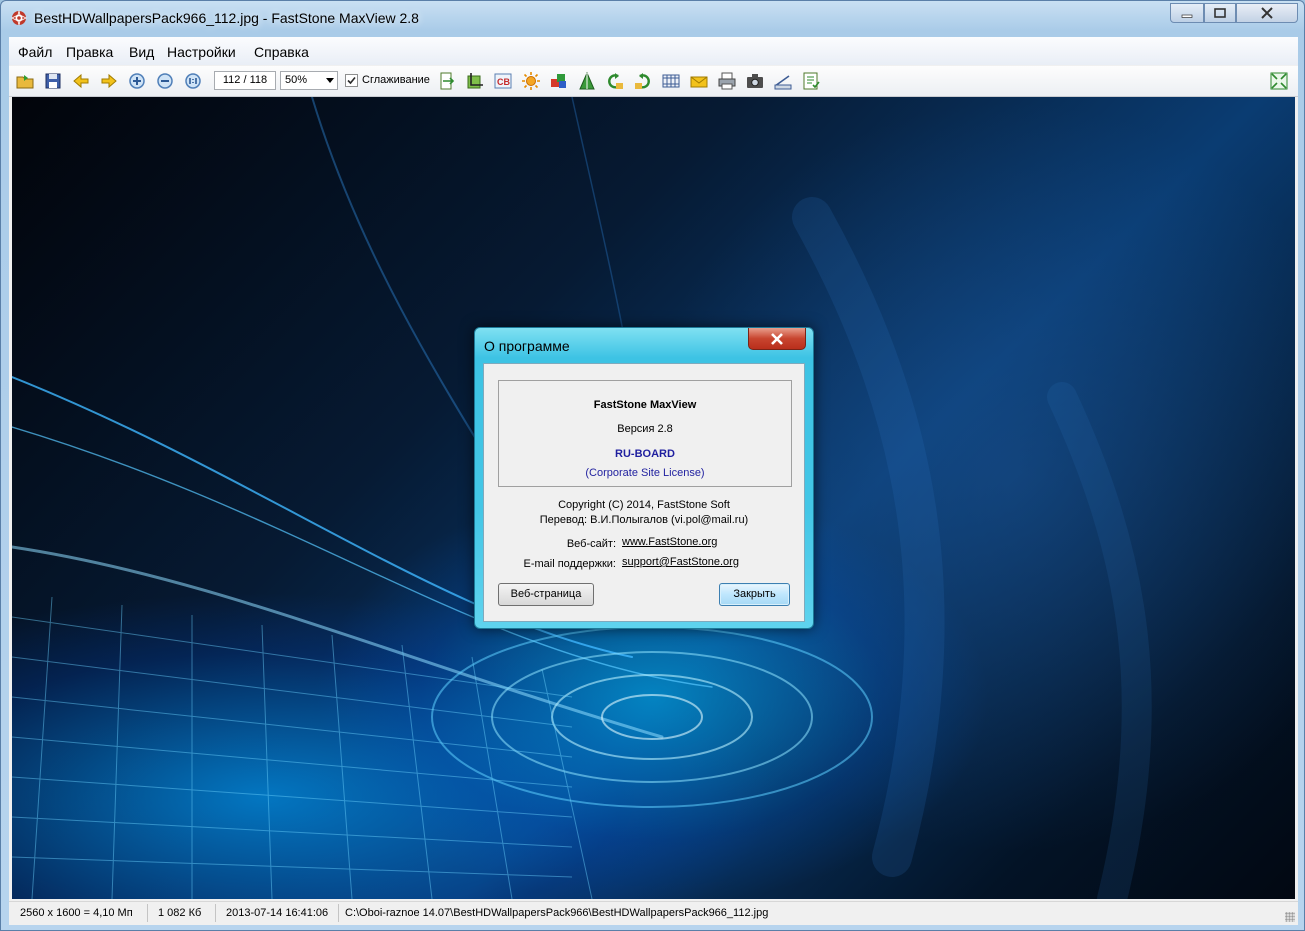 Image resolution: width=1305 pixels, height=931 pixels. What do you see at coordinates (245, 80) in the screenshot?
I see `page-counter: 112 / 118` at bounding box center [245, 80].